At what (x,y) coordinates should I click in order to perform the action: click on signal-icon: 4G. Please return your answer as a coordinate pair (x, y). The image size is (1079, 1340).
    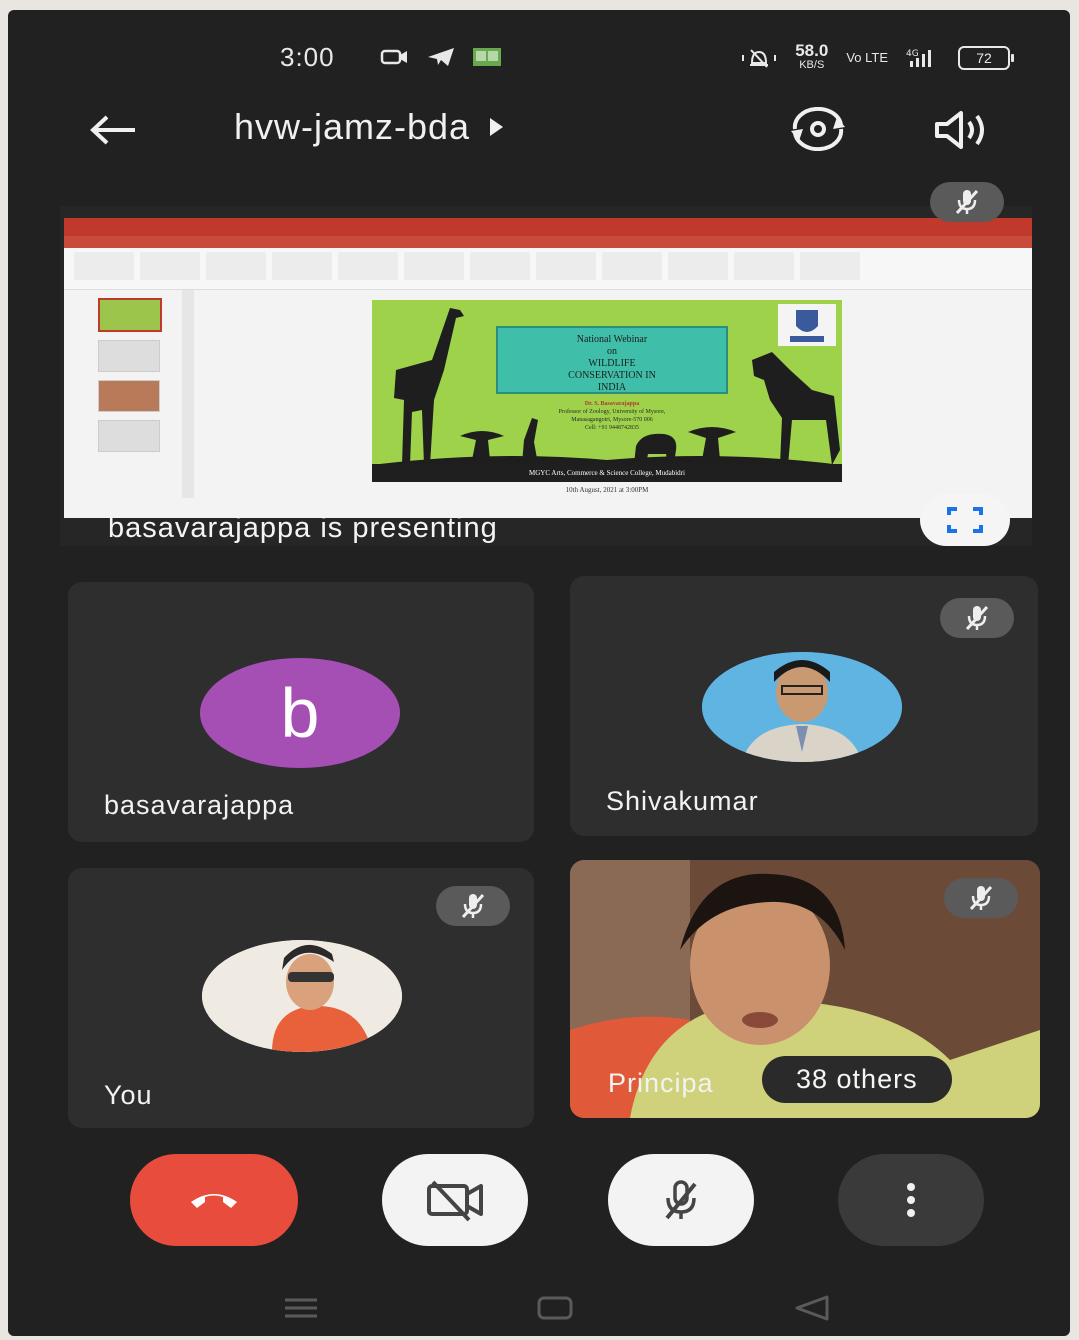
    Looking at the image, I should click on (918, 58).